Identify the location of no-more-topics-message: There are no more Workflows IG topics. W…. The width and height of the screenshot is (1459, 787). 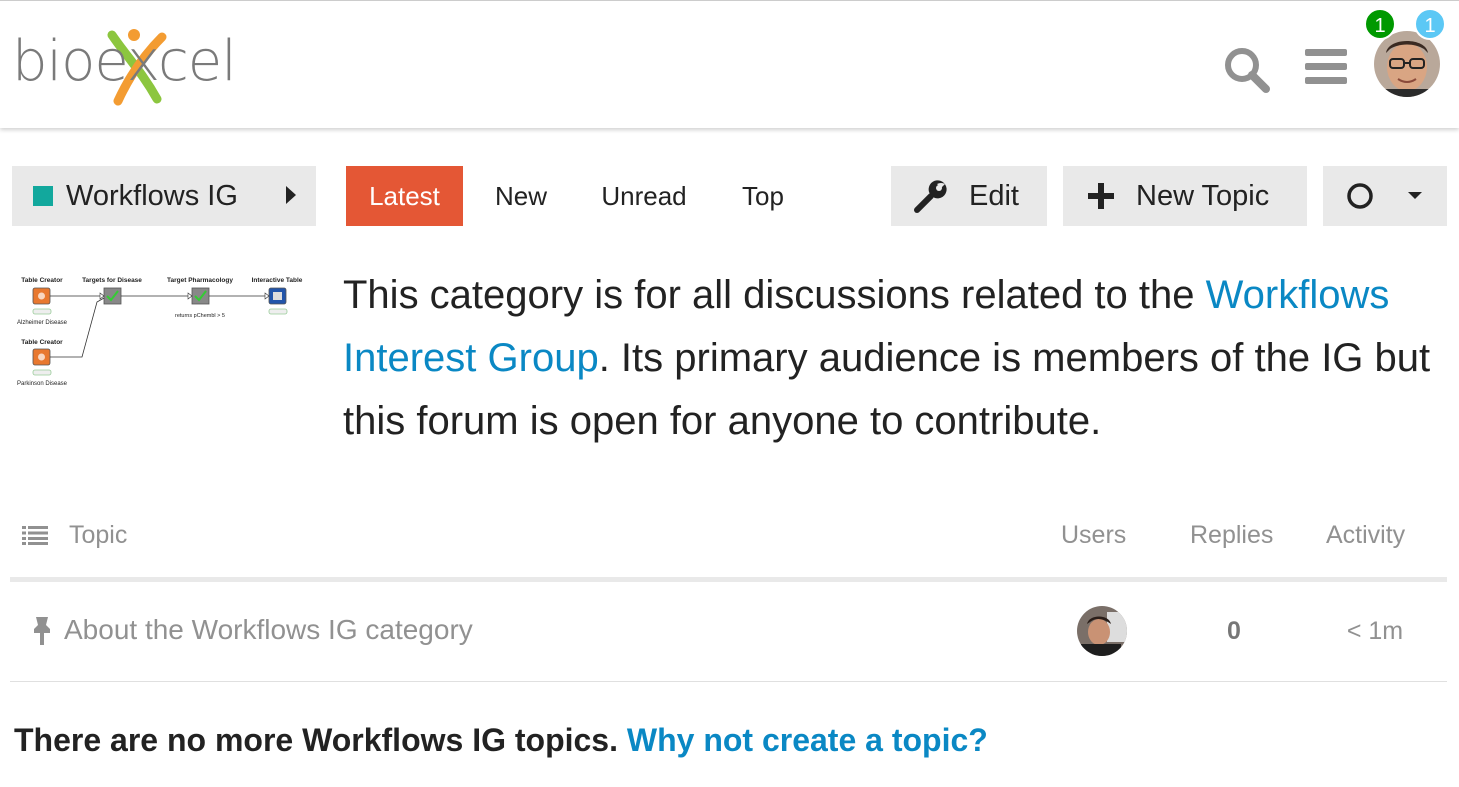
(501, 740).